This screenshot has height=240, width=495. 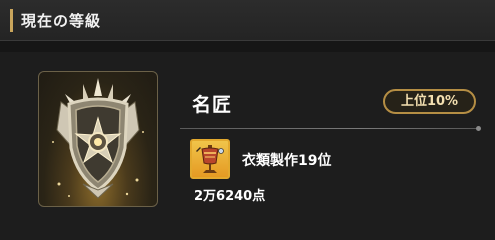 What do you see at coordinates (210, 159) in the screenshot?
I see `tailoring-mannequin-icon` at bounding box center [210, 159].